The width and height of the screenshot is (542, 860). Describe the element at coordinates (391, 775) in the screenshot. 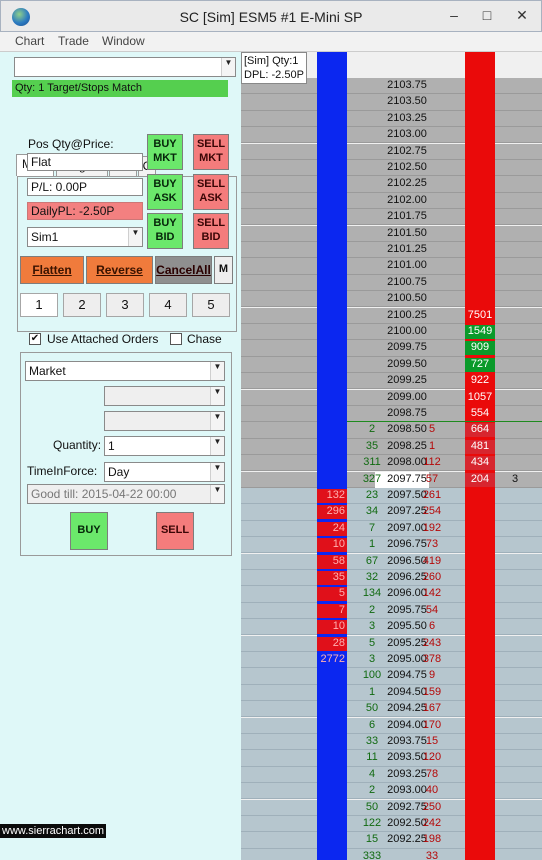

I see `ladder-row-cells: 4 2093.25 78` at that location.